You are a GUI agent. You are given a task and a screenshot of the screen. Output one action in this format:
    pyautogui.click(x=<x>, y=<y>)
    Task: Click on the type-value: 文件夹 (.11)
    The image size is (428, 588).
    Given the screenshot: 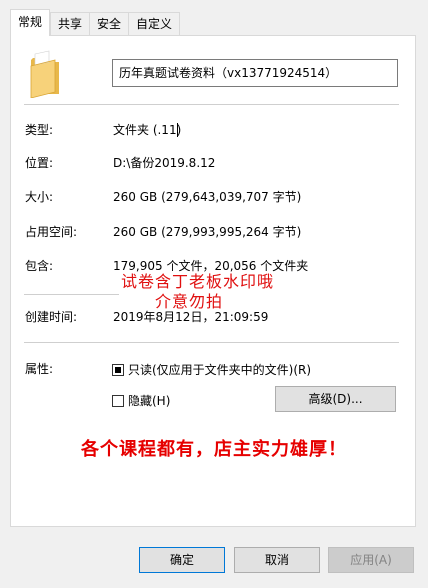 What is the action you would take?
    pyautogui.click(x=147, y=130)
    